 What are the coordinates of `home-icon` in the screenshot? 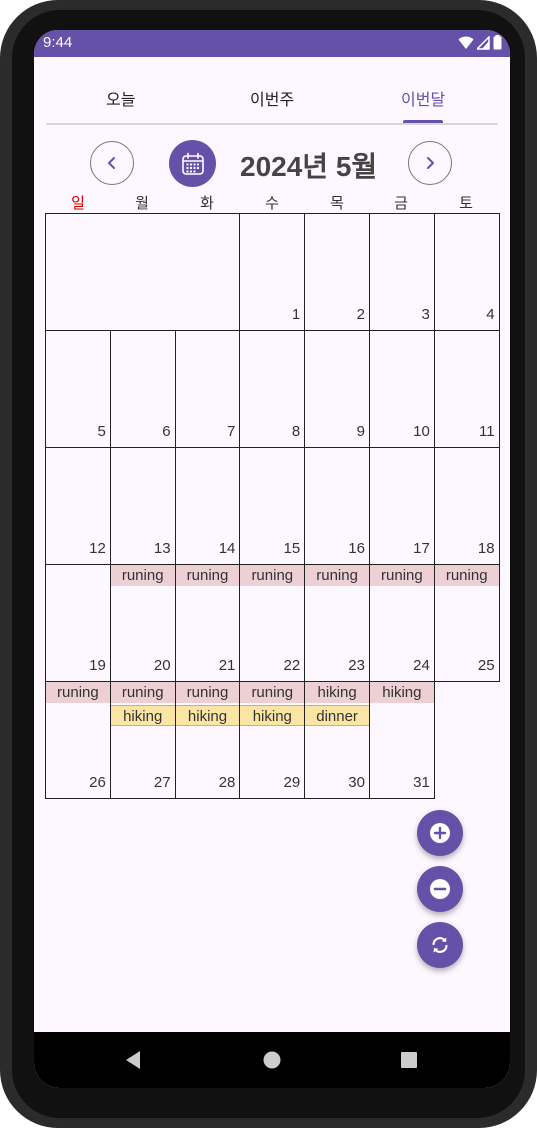 It's located at (272, 1060).